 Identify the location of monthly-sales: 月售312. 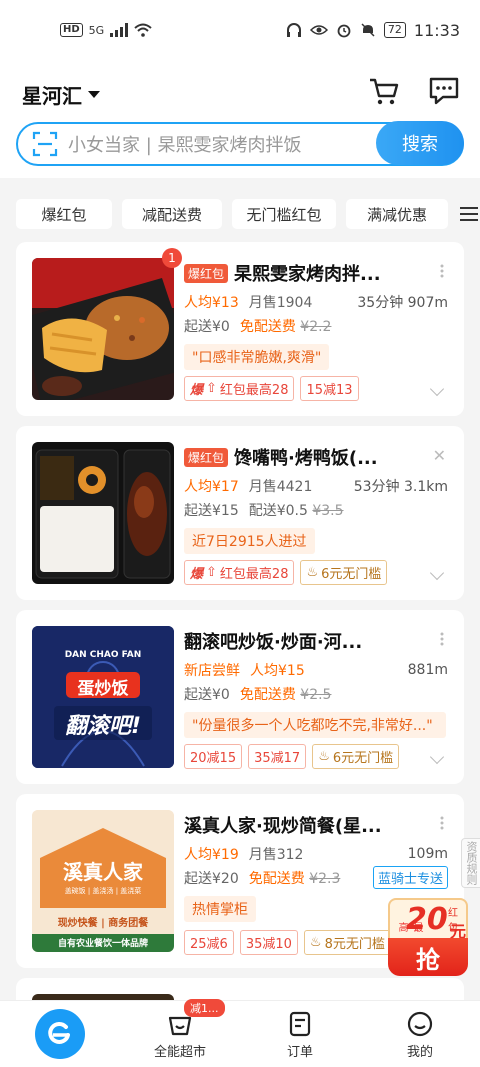
(276, 855).